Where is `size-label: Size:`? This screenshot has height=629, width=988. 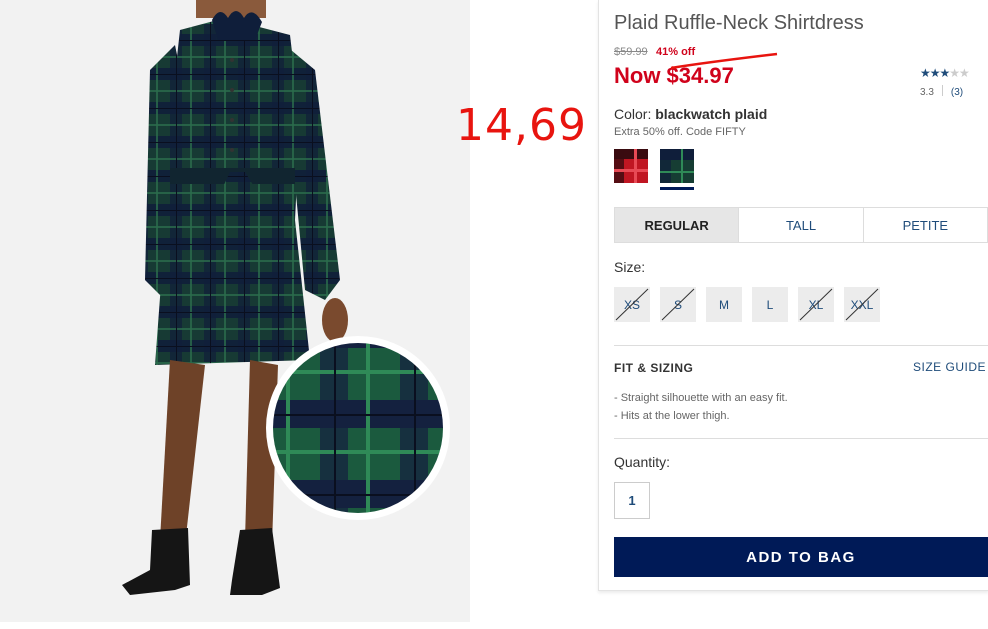
size-label: Size: is located at coordinates (630, 267).